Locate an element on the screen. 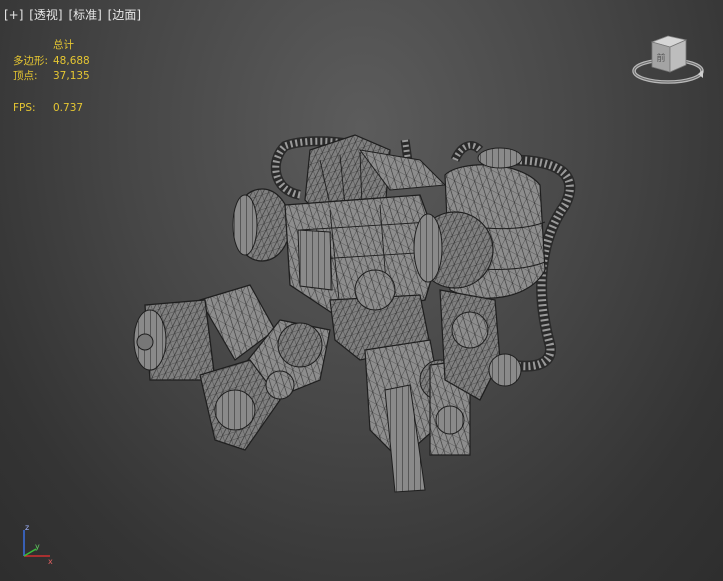  axis-tripod: z x y is located at coordinates (38, 544).